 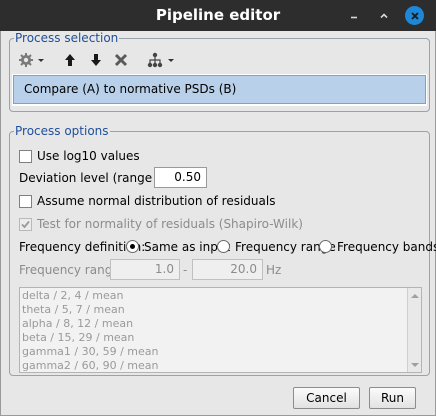 I want to click on pipeline-menu-button, so click(x=162, y=60).